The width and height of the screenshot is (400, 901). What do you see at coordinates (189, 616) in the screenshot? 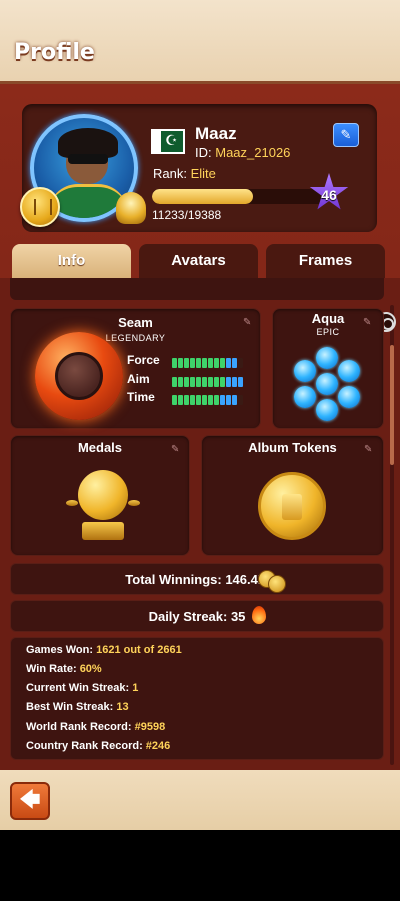
I see `daily-streak-label: Daily Streak:` at bounding box center [189, 616].